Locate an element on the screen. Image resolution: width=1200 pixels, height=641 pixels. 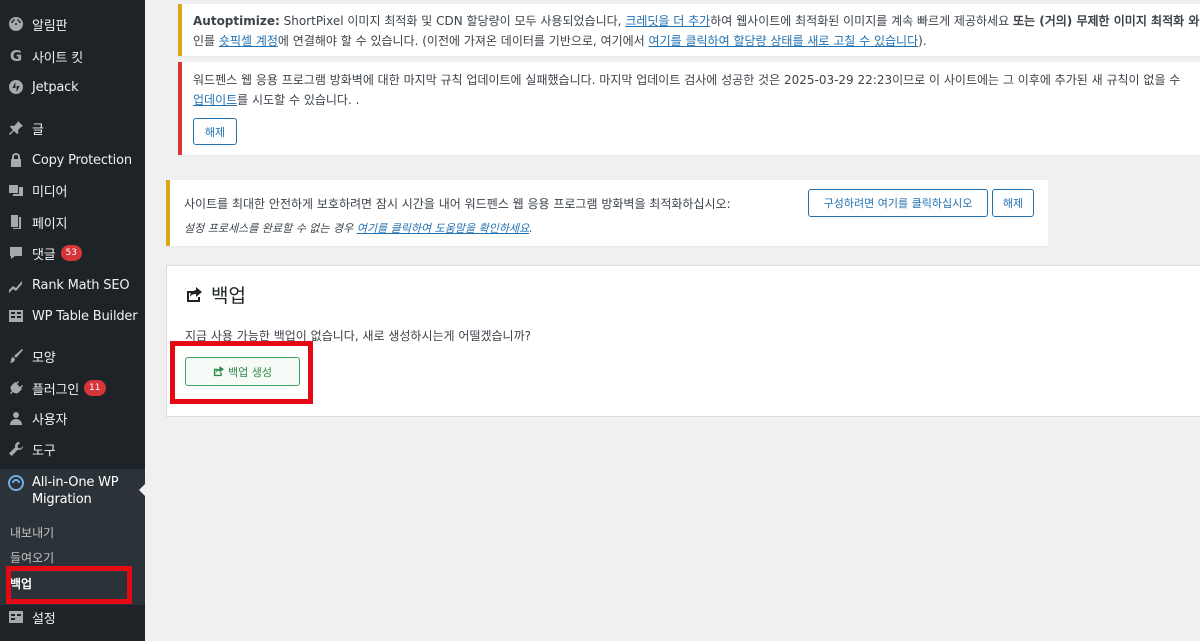
menu-item-plugins: 플러그인 11 is located at coordinates (72, 388).